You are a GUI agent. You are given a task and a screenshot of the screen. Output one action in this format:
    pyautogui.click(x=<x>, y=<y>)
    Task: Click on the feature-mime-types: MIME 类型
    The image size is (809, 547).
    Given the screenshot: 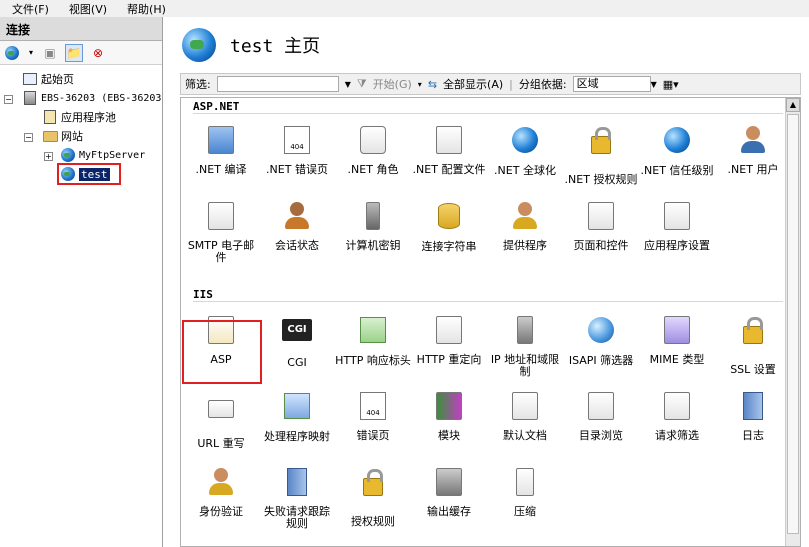 What is the action you would take?
    pyautogui.click(x=677, y=340)
    